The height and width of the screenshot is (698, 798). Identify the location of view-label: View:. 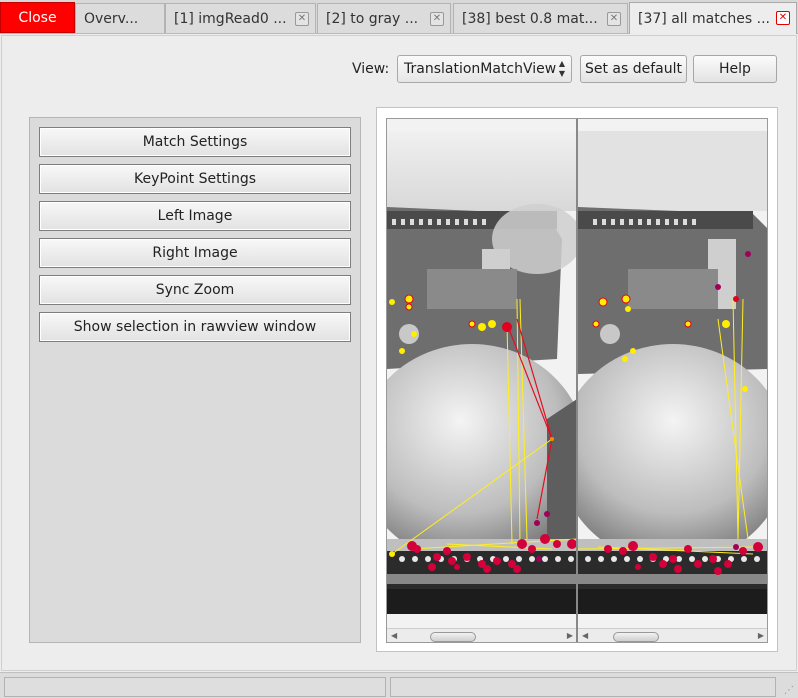
(371, 69).